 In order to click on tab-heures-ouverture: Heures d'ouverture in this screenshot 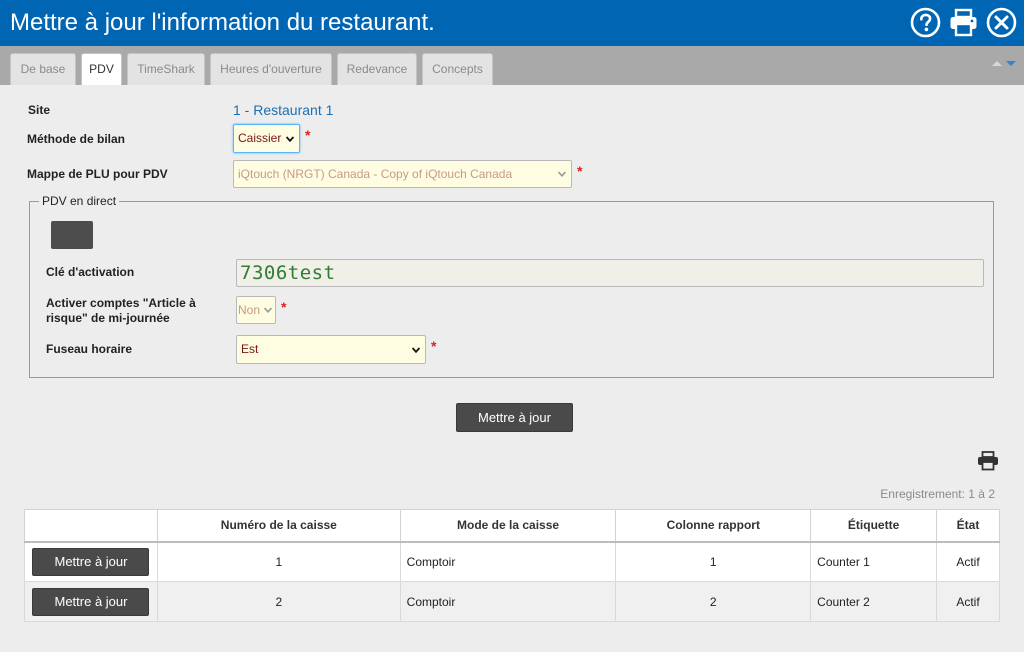, I will do `click(271, 69)`.